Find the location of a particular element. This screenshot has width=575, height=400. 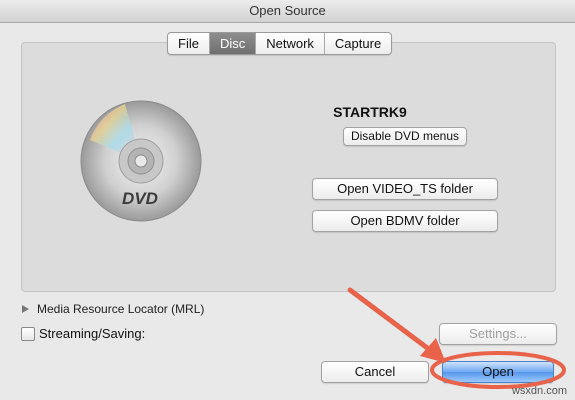

disclosure-triangle-icon is located at coordinates (25, 309).